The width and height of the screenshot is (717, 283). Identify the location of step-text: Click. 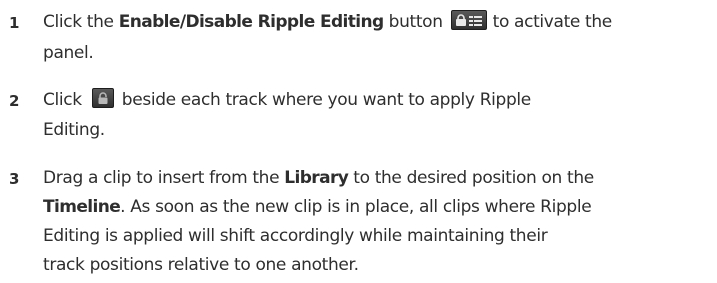
(62, 100).